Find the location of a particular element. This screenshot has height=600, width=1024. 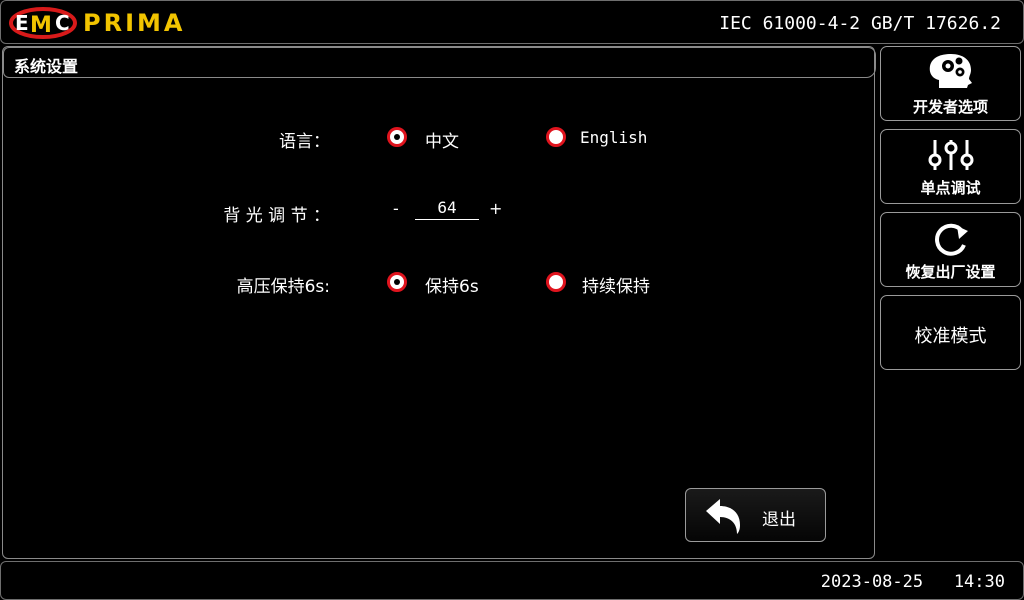

developer-options-label: 开发者选项 is located at coordinates (950, 107).